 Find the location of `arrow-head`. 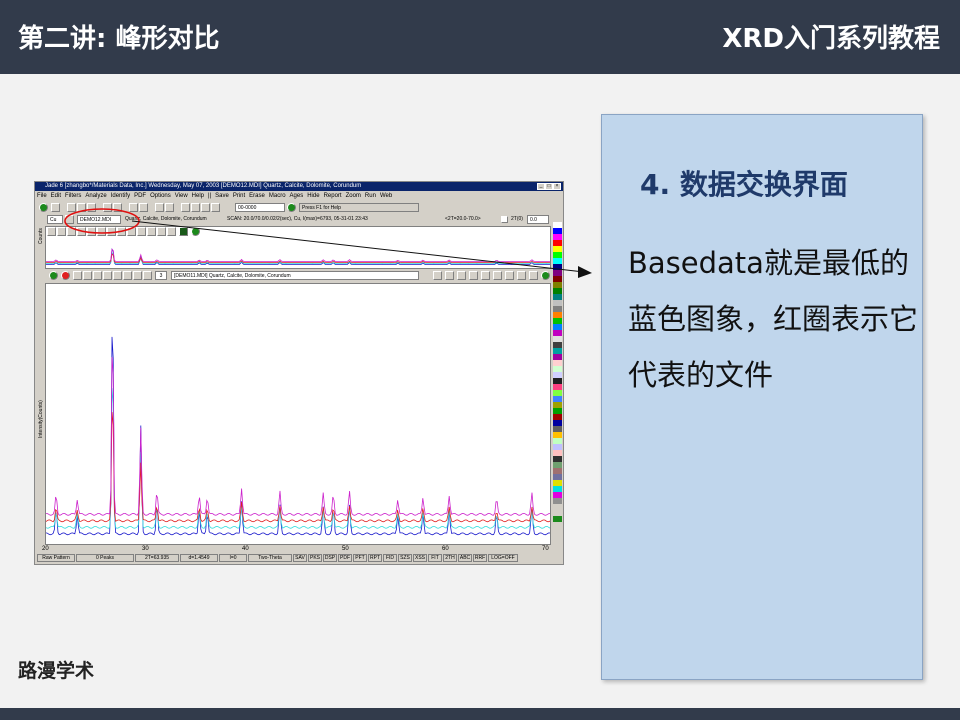

arrow-head is located at coordinates (585, 272).